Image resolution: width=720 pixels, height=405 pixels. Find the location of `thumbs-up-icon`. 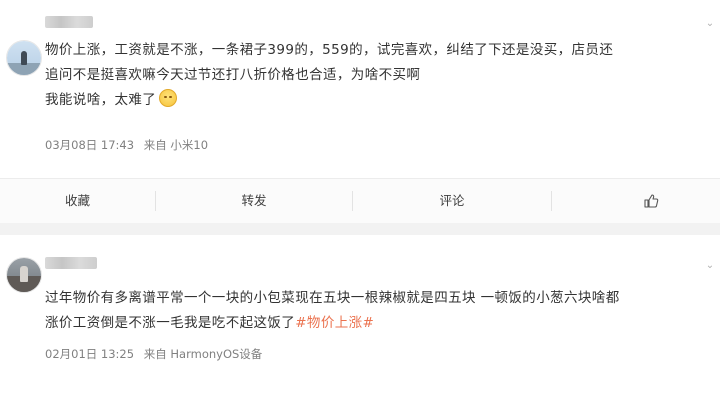

thumbs-up-icon is located at coordinates (651, 201).